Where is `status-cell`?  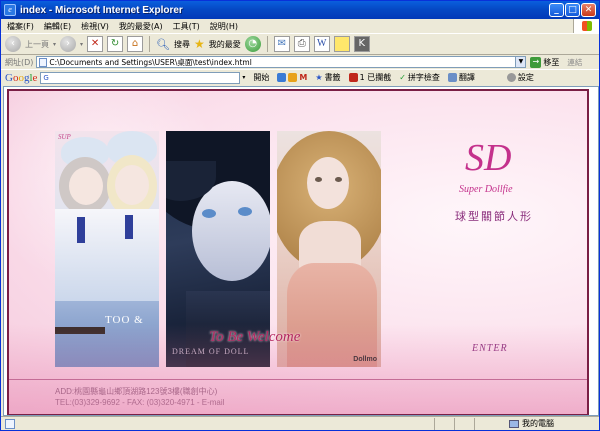 status-cell is located at coordinates (465, 423).